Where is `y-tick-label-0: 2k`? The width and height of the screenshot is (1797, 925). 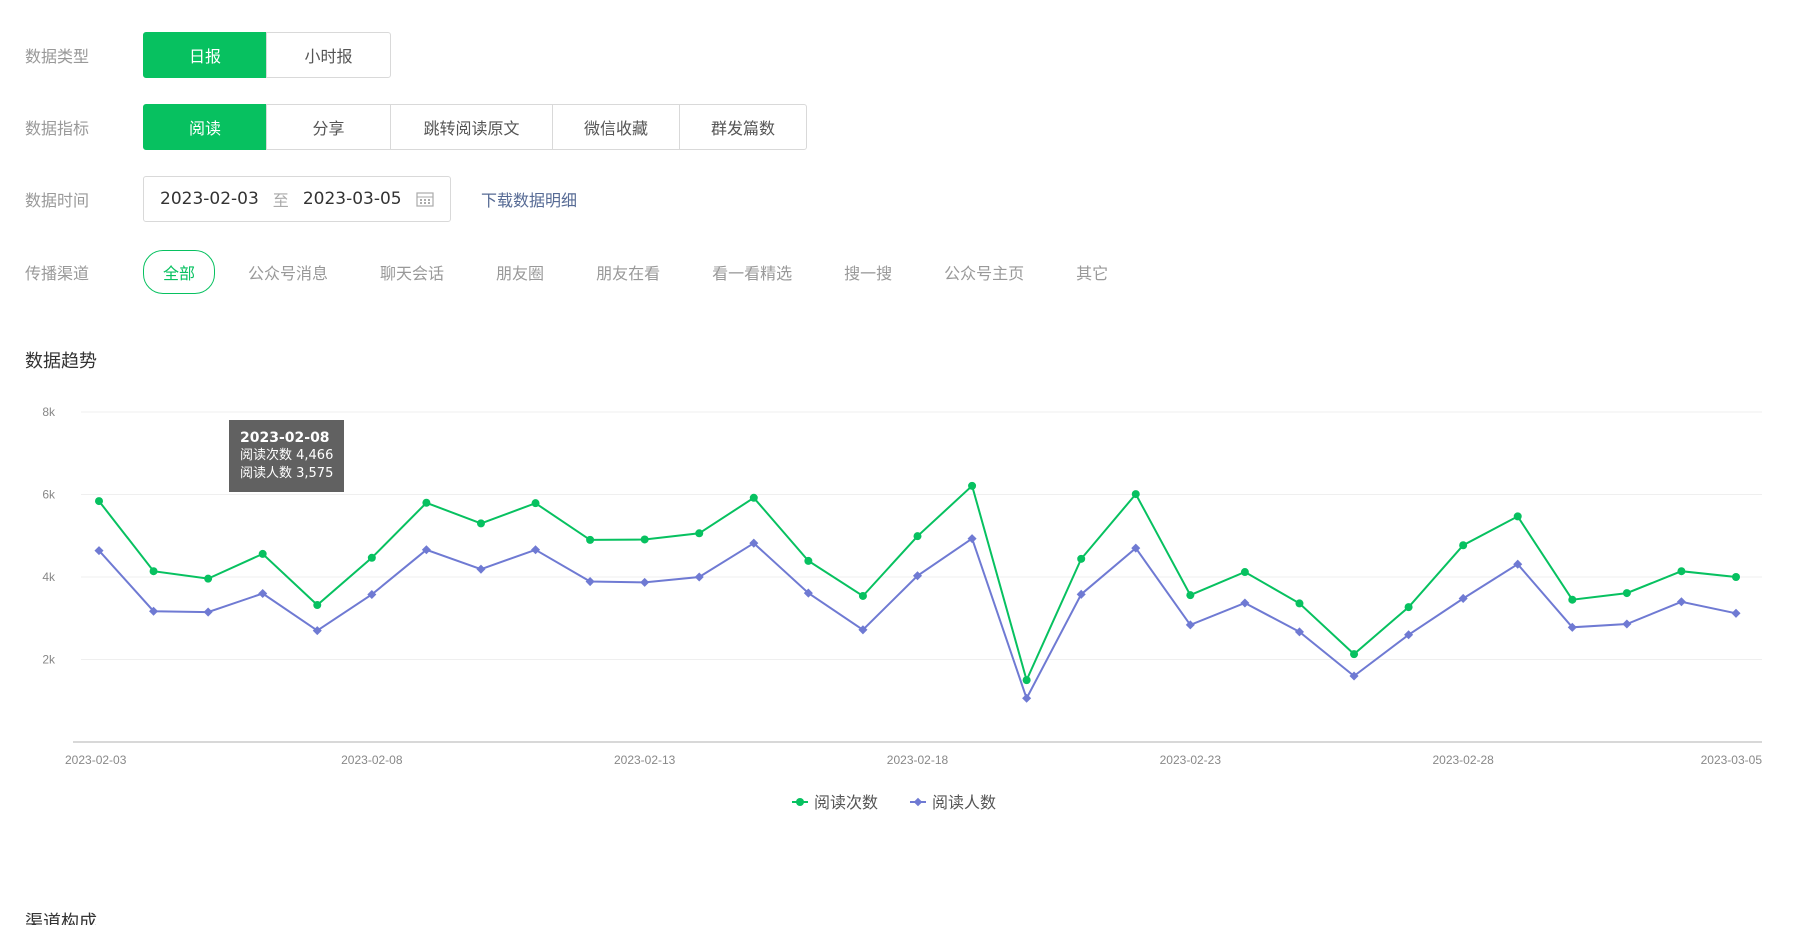
y-tick-label-0: 2k is located at coordinates (49, 660).